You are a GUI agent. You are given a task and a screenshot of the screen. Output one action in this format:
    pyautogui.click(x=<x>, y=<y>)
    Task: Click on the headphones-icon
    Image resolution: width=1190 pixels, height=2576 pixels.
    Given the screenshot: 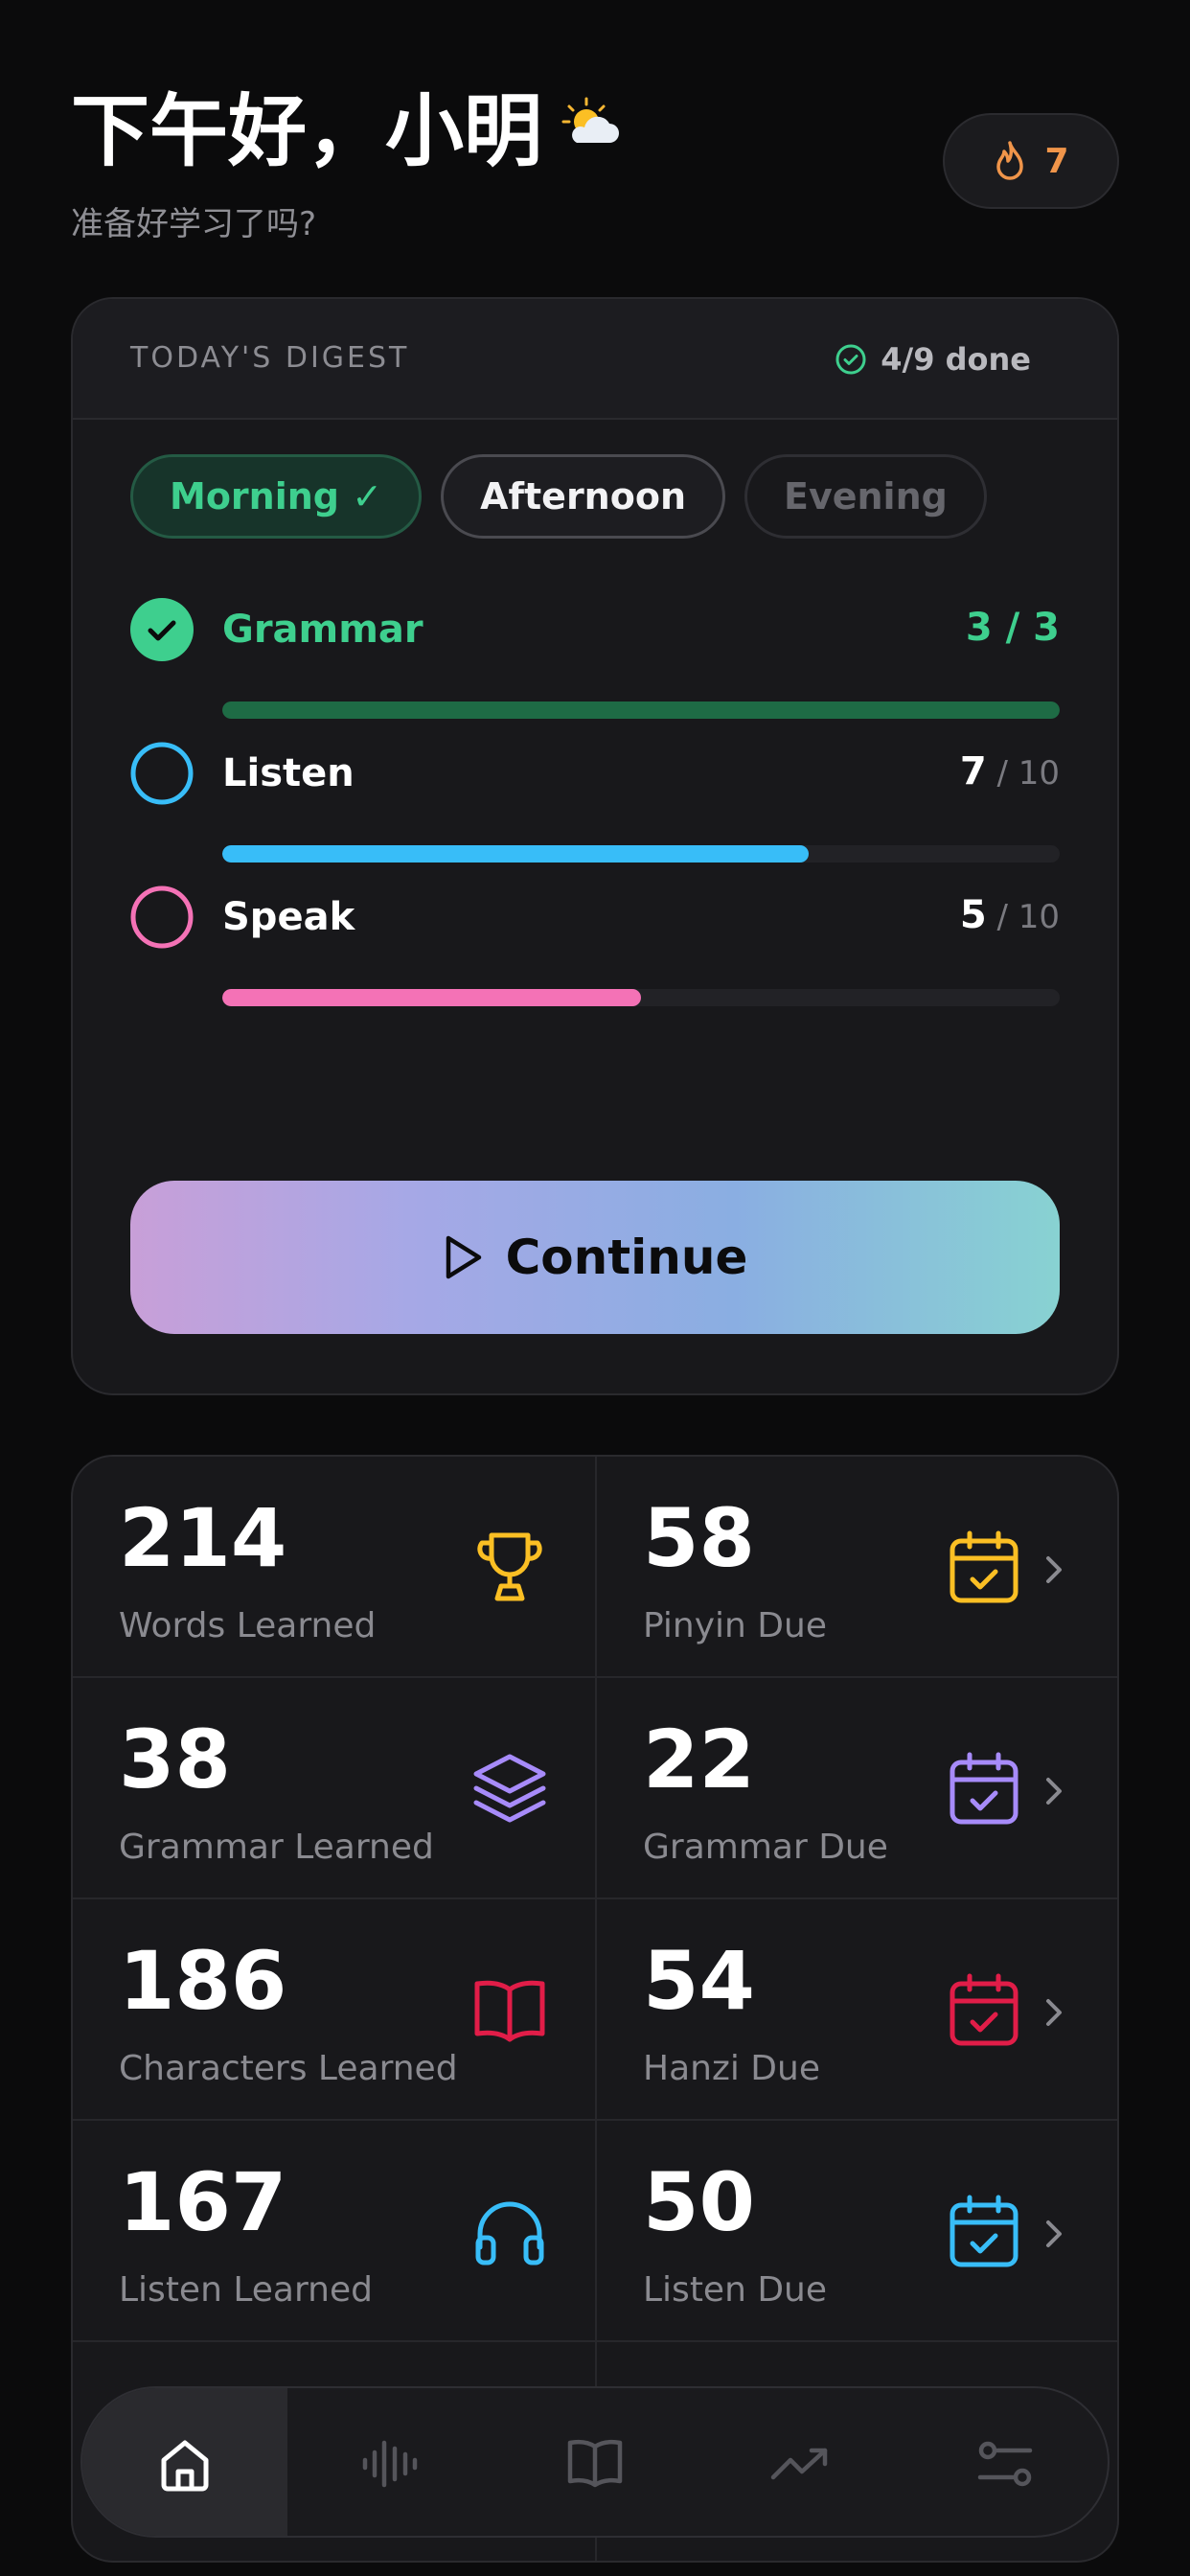 What is the action you would take?
    pyautogui.click(x=510, y=2233)
    